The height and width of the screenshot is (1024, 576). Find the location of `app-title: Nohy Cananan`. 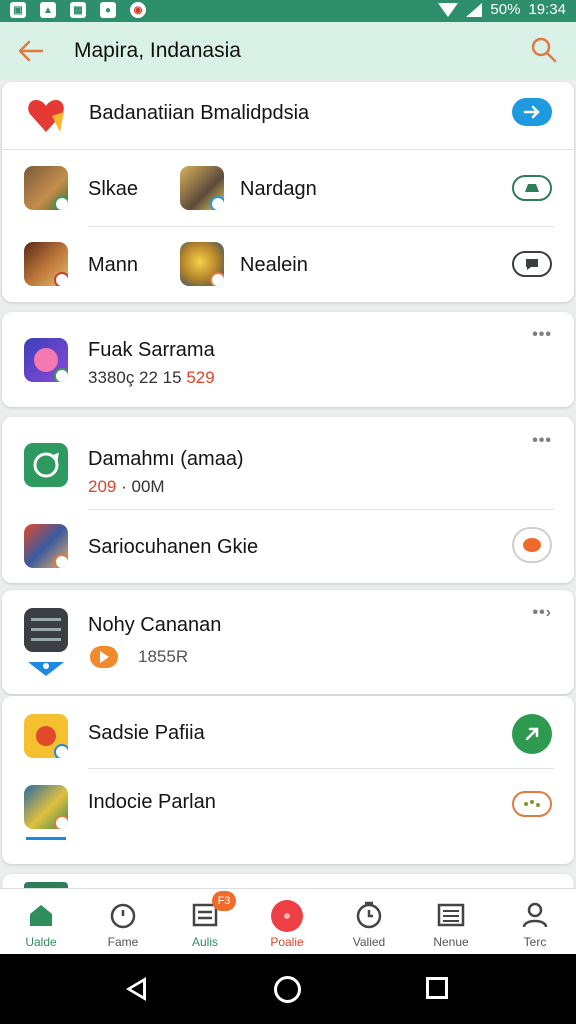

app-title: Nohy Cananan is located at coordinates (155, 625).